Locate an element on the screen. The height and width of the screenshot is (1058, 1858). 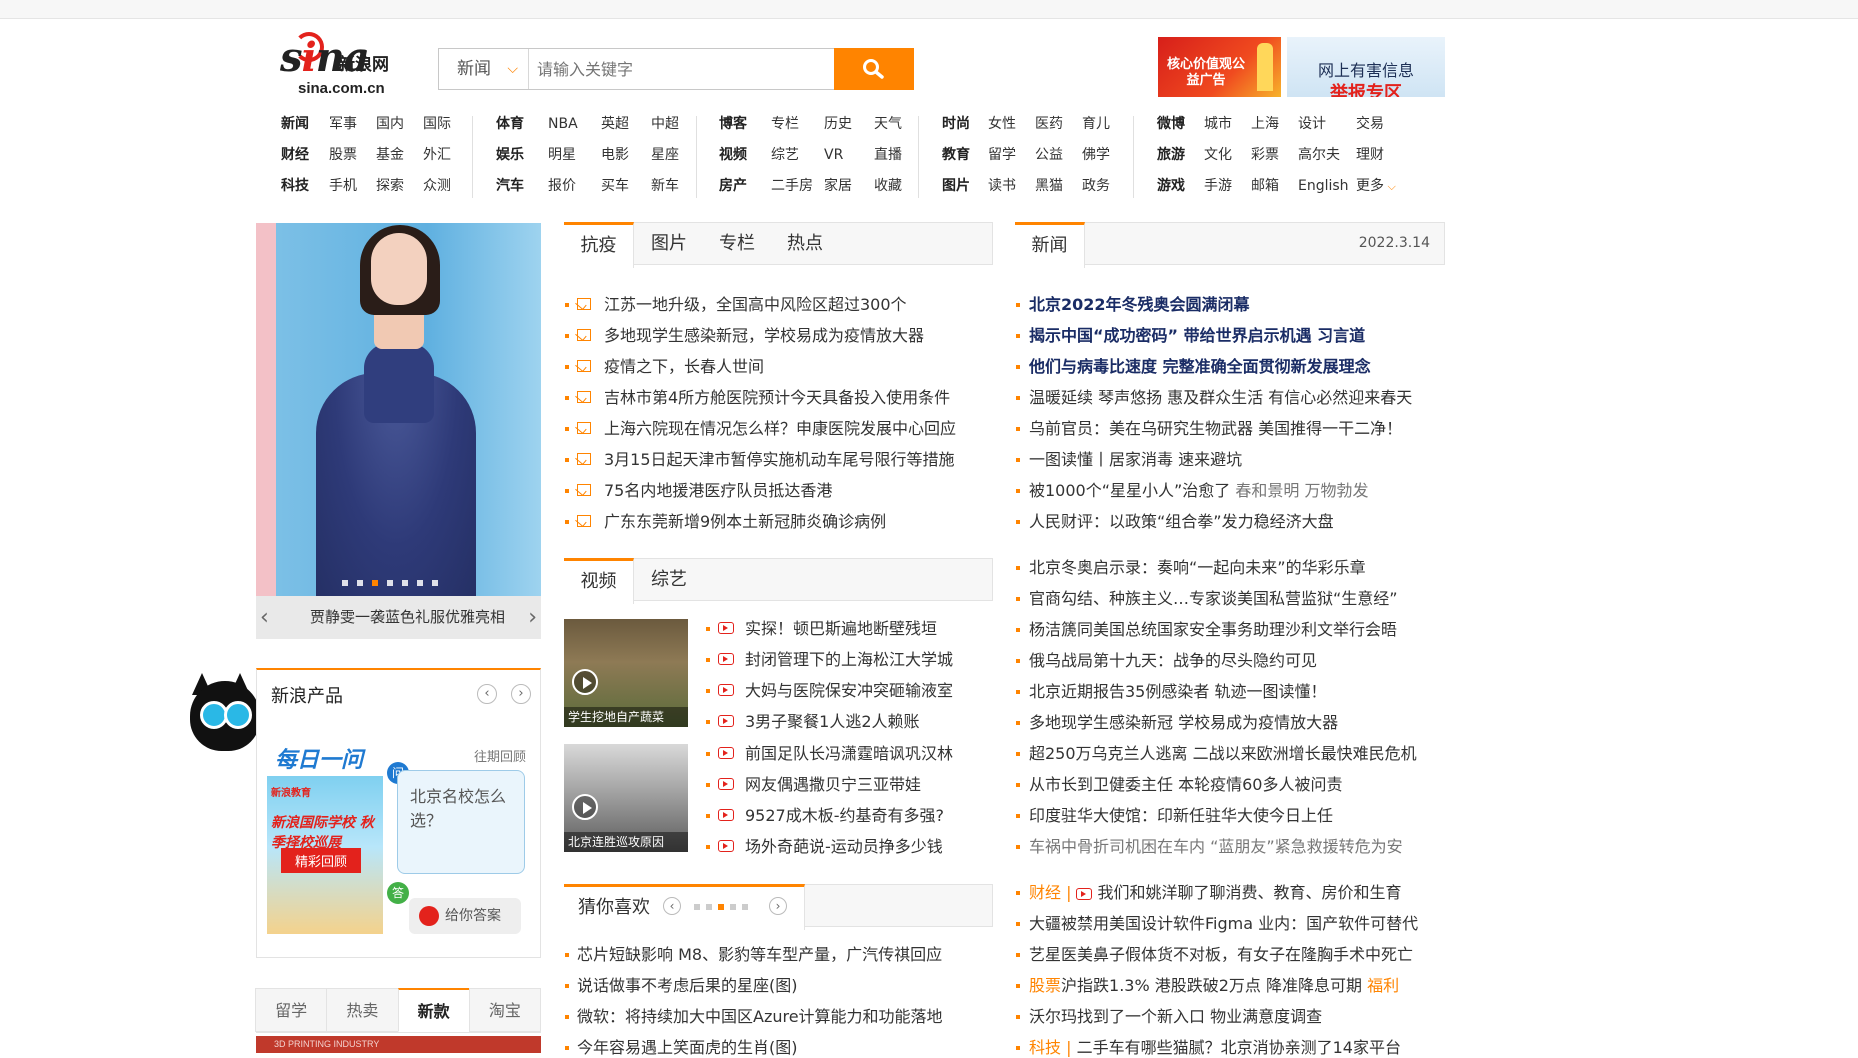
nav-link: 新闻 is located at coordinates (305, 127).